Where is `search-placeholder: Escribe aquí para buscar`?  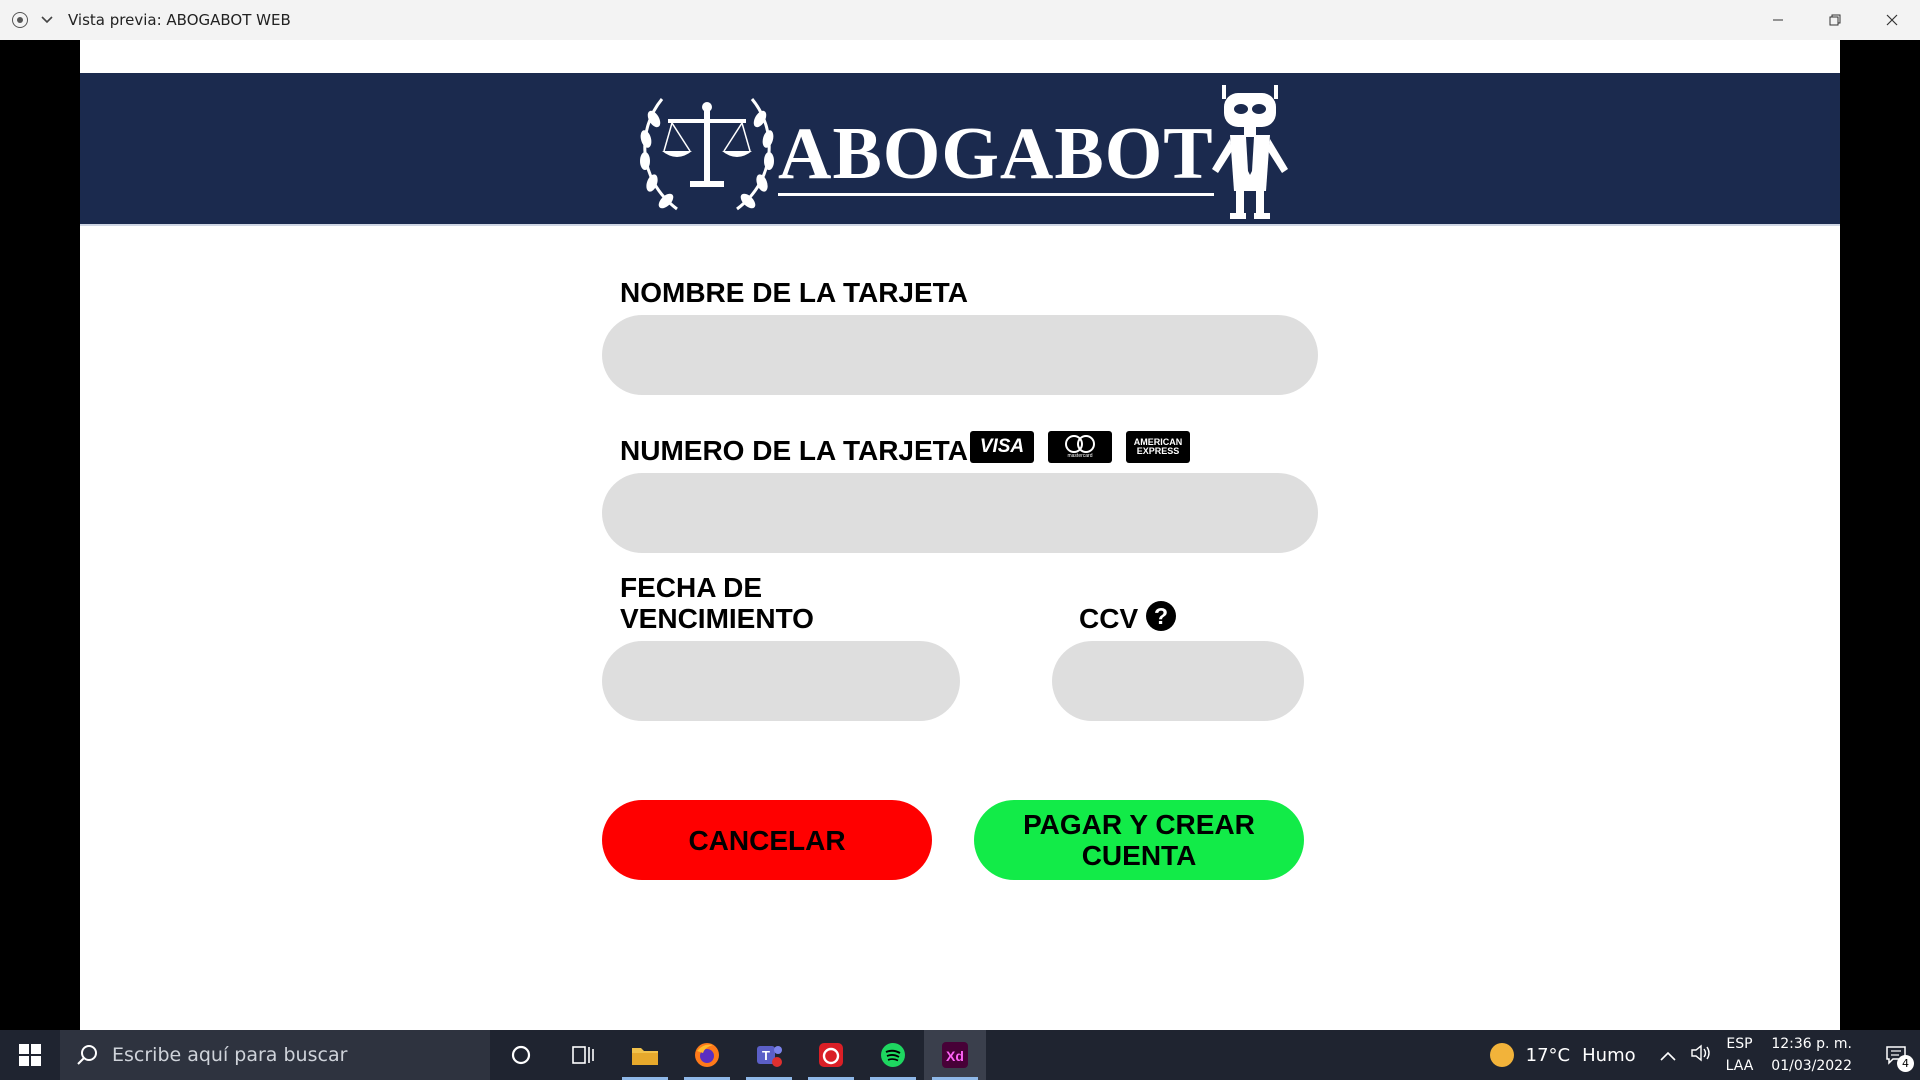 search-placeholder: Escribe aquí para buscar is located at coordinates (230, 1055).